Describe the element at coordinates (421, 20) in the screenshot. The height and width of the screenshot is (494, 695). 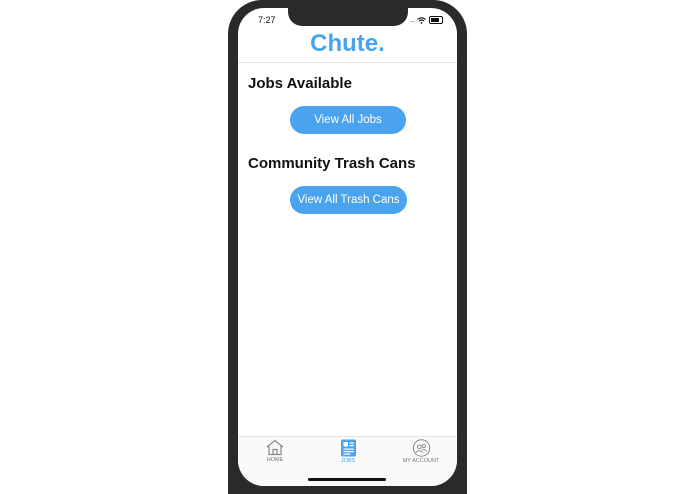
I see `wifi-icon` at that location.